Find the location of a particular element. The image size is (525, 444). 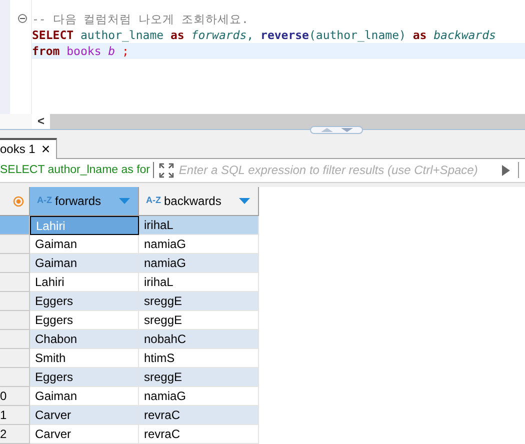

table-cell: Smith is located at coordinates (84, 358).